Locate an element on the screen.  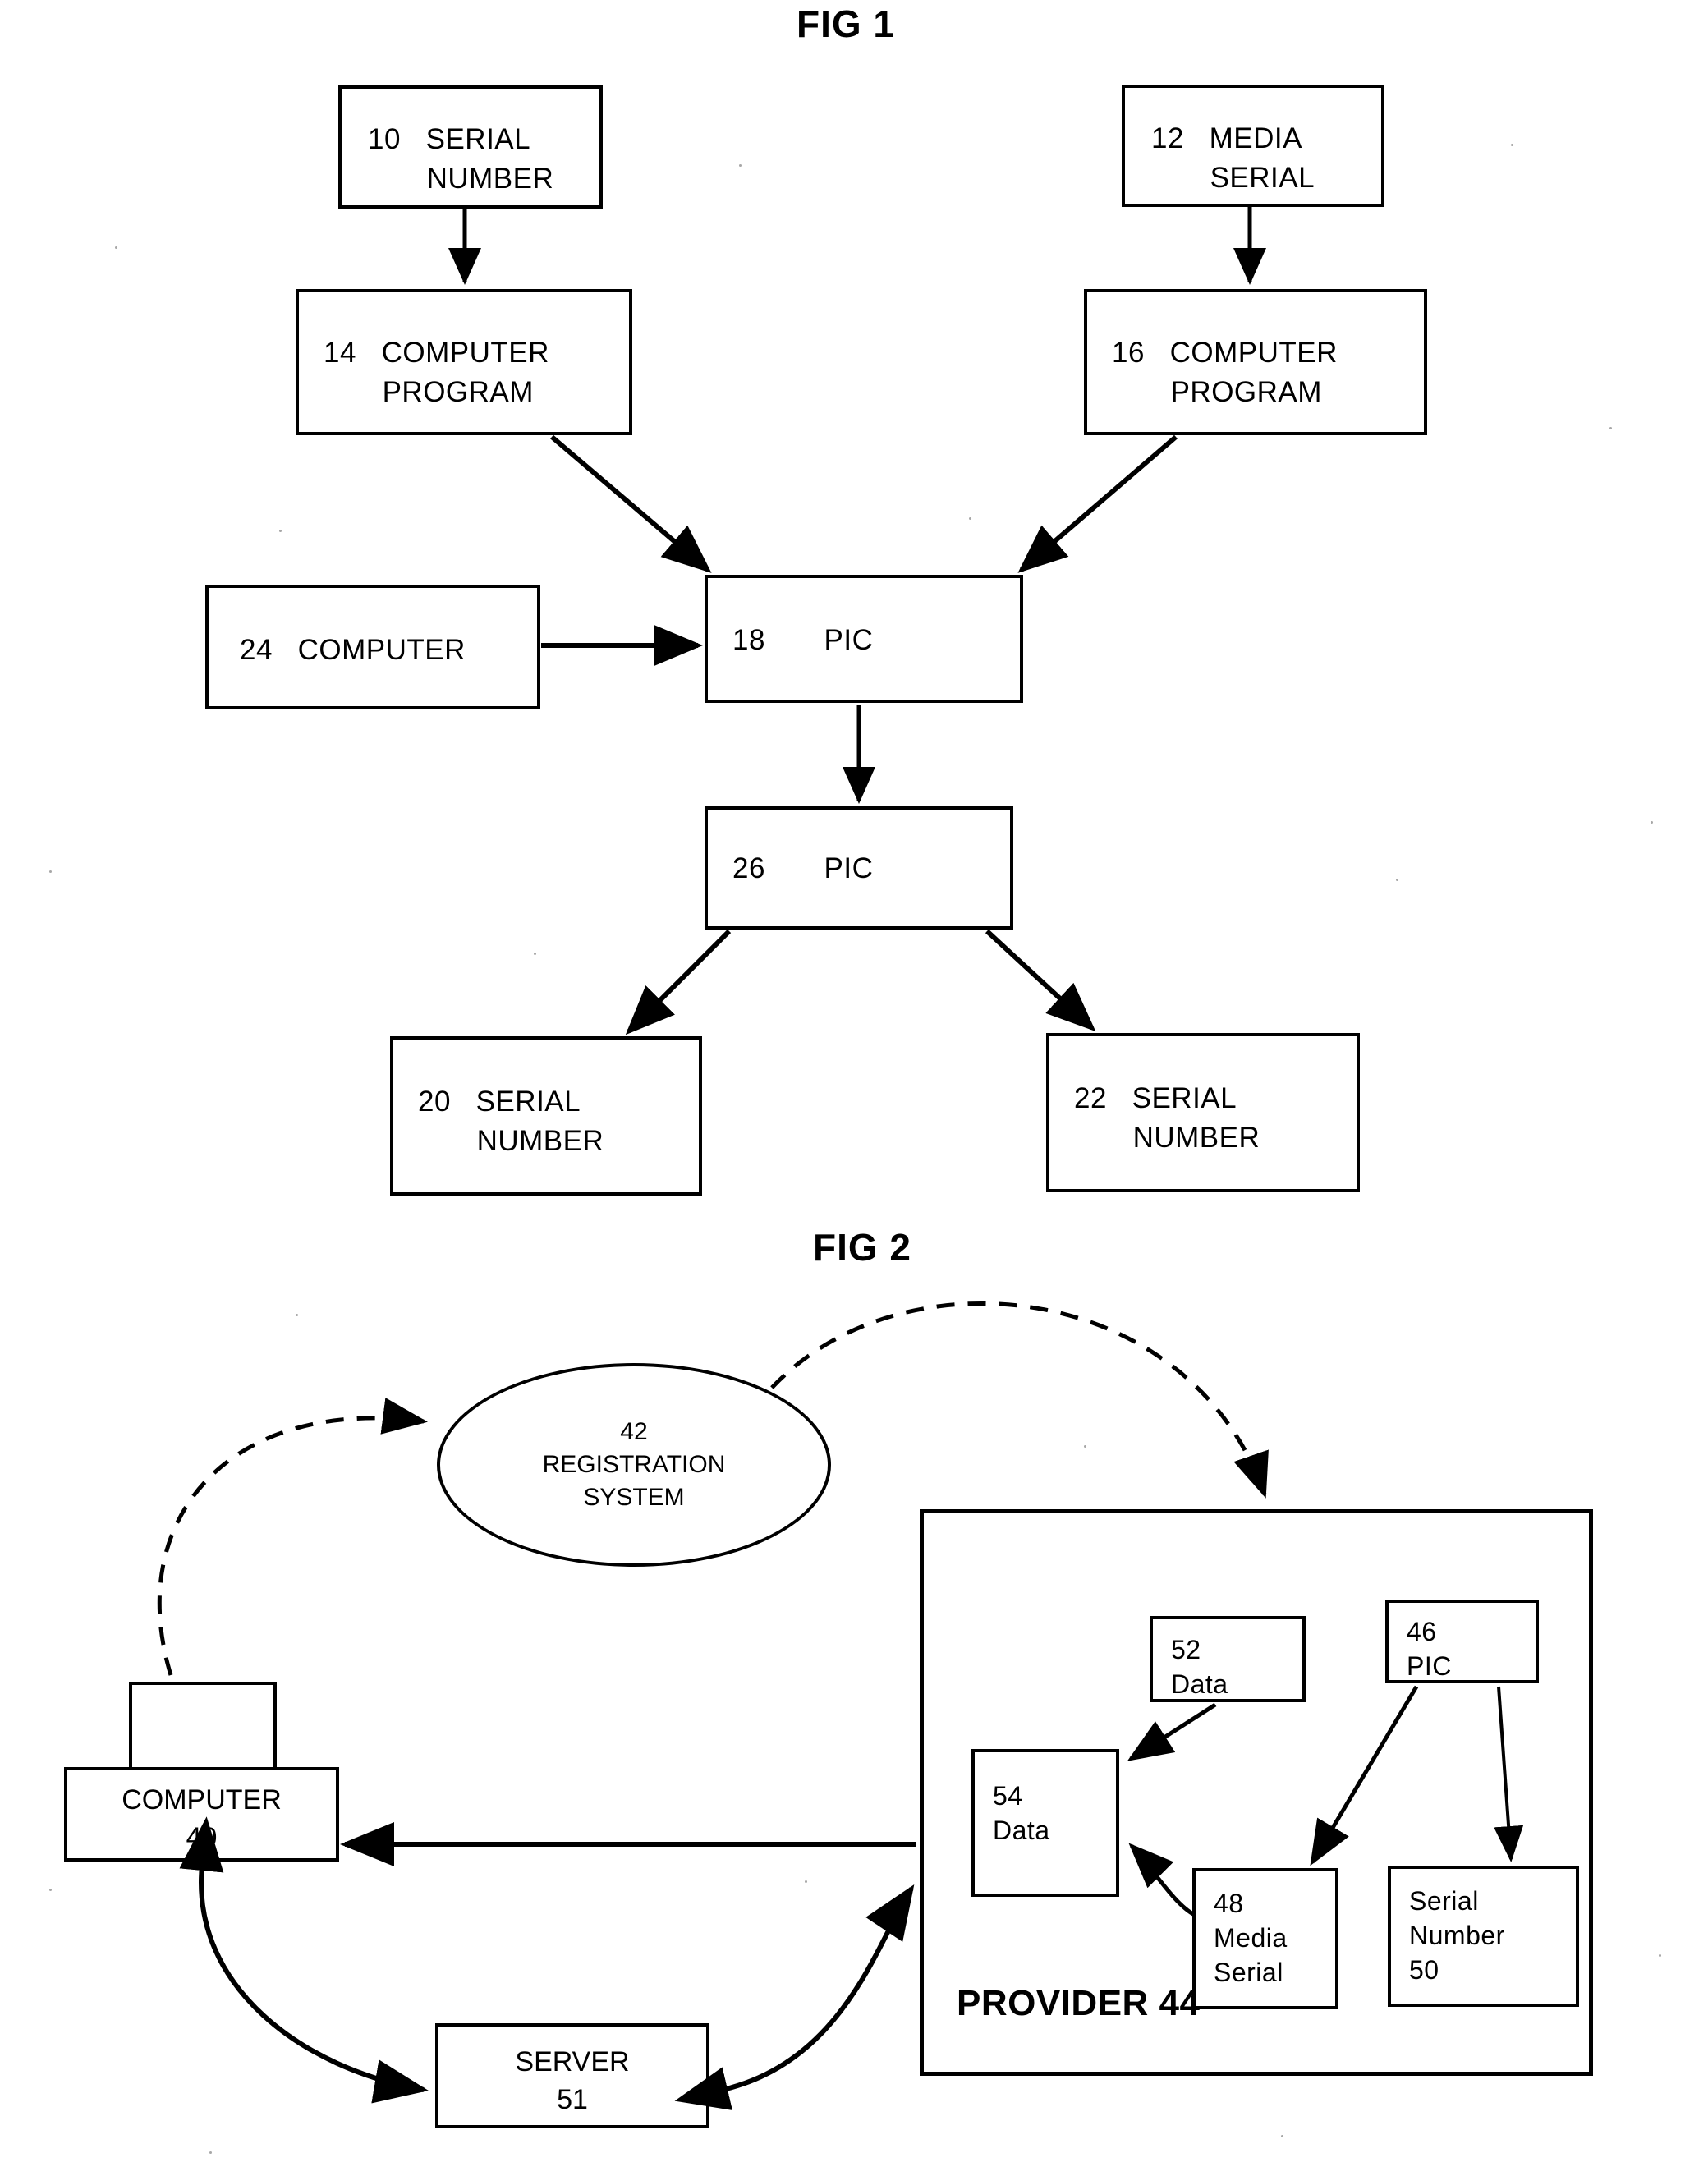
fig2-node-52-label: 52 Data is located at coordinates (1199, 1667).